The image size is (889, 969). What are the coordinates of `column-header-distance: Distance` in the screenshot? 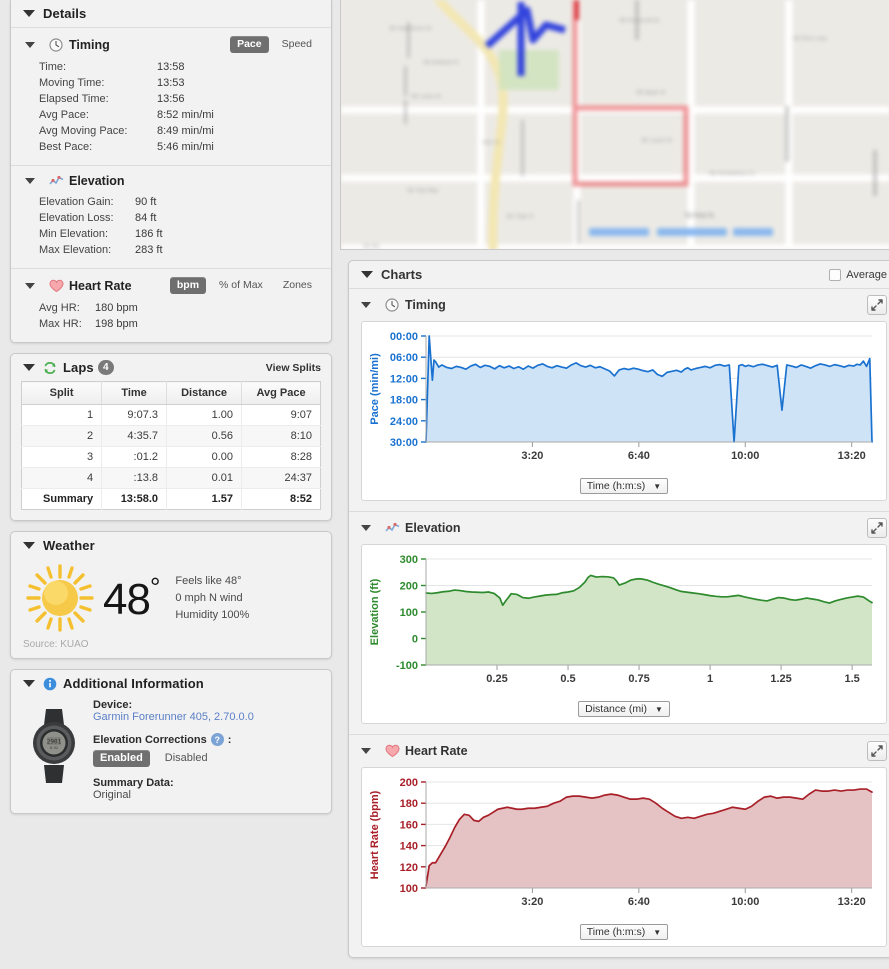 It's located at (204, 393).